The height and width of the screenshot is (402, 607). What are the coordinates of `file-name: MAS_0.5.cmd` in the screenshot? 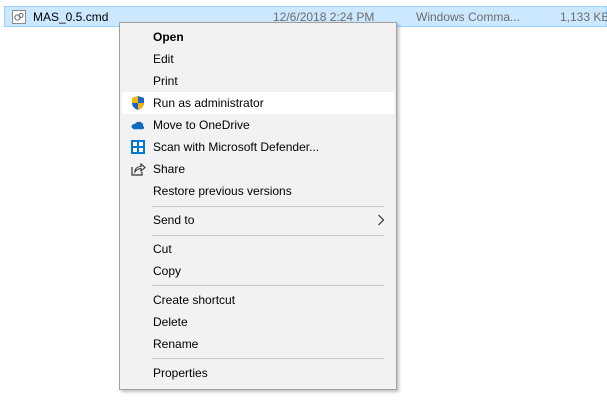 It's located at (70, 17).